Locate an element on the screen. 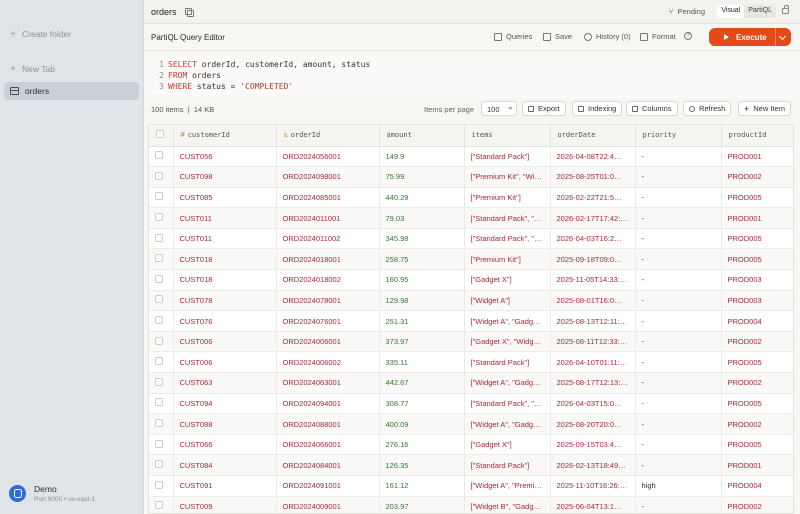 This screenshot has height=514, width=800. table-cell-customerid: CUST084 is located at coordinates (225, 465).